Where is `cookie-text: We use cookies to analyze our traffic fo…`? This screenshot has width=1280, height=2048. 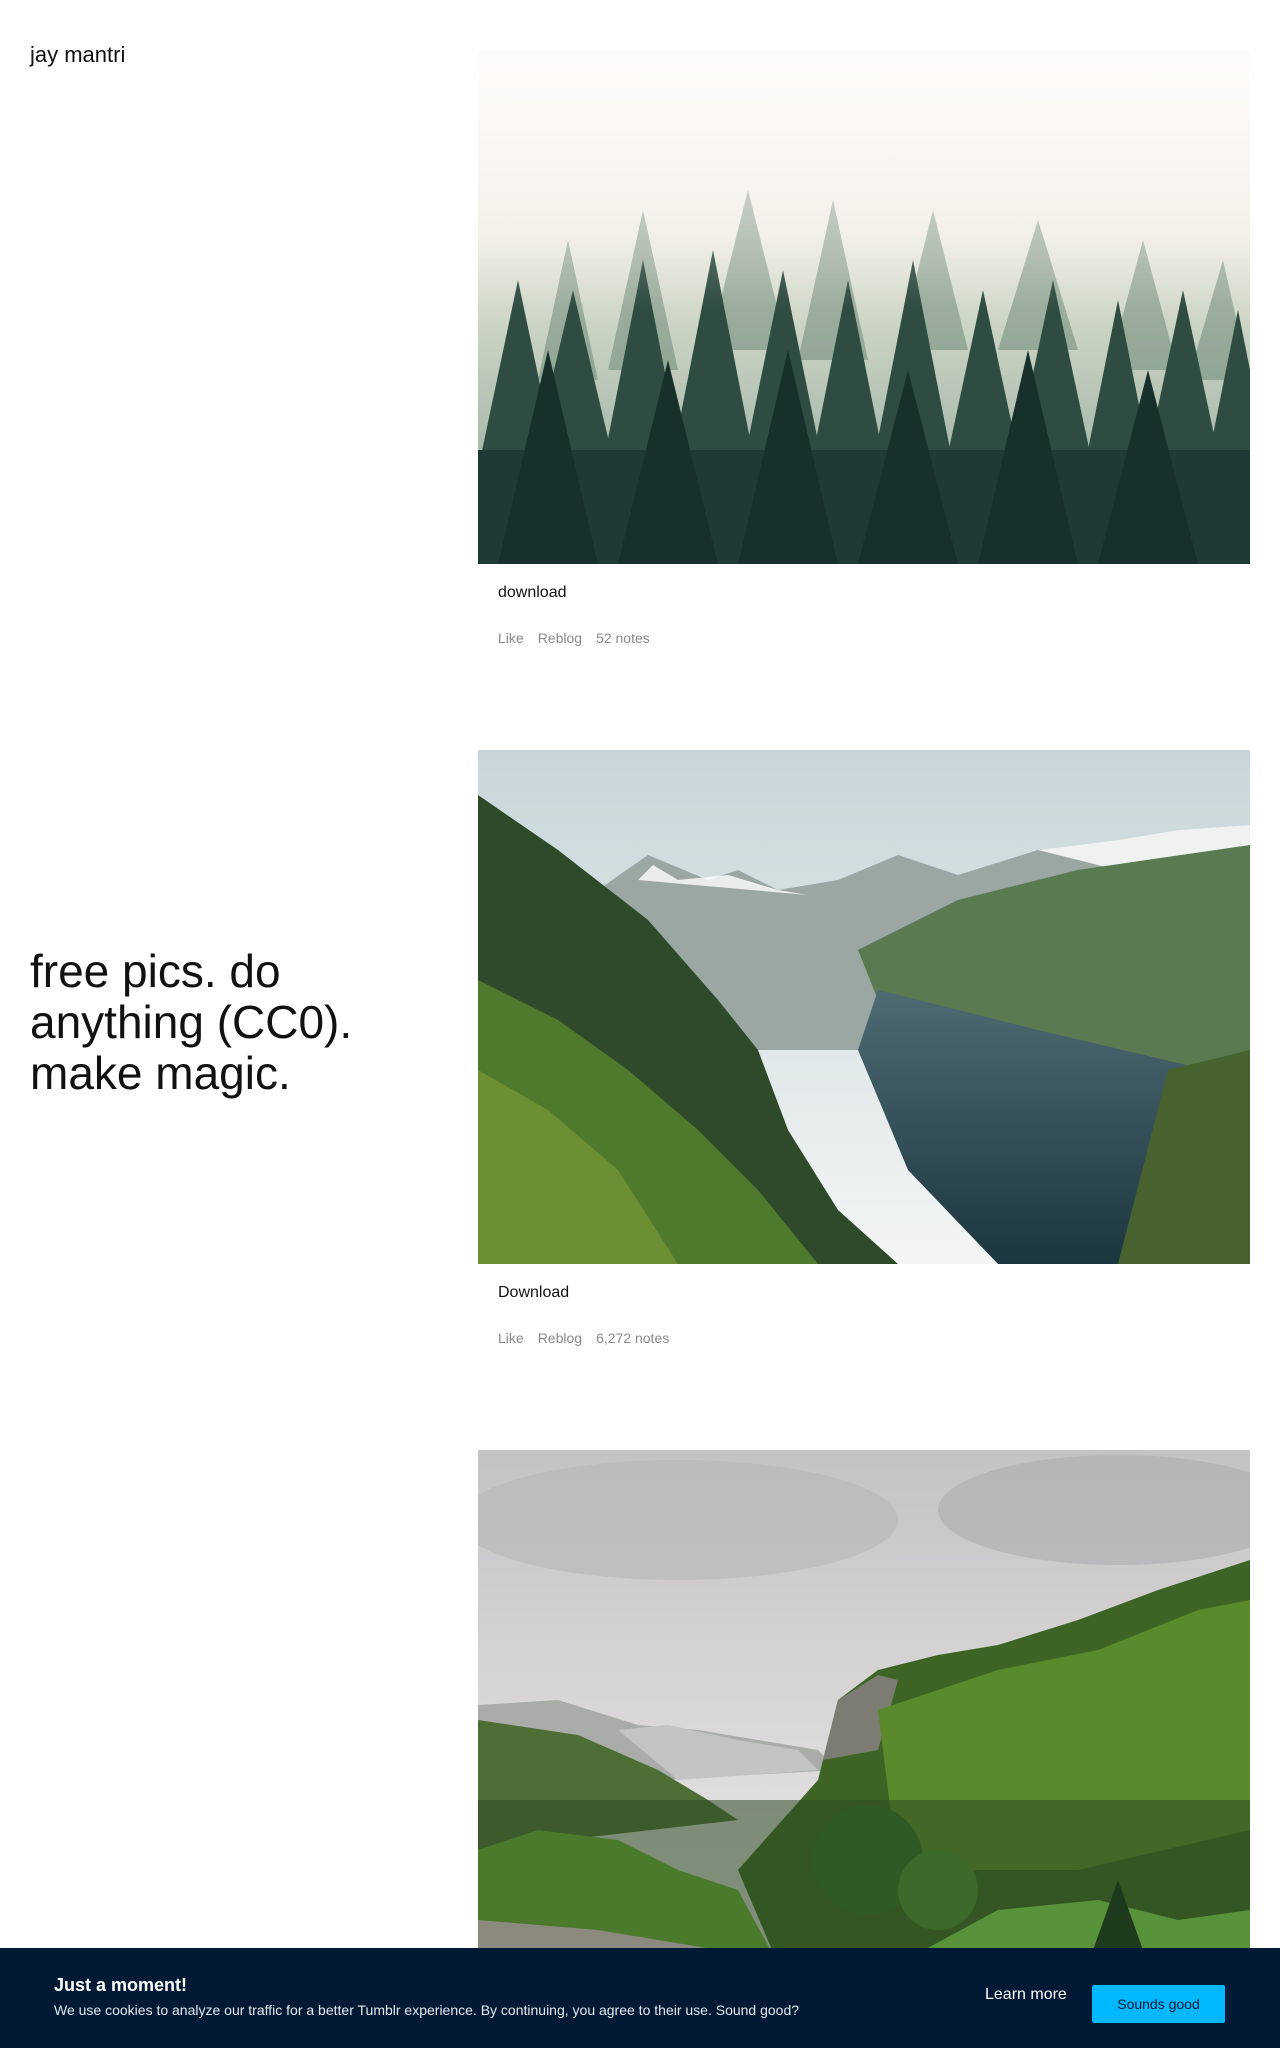
cookie-text: We use cookies to analyze our traffic fo… is located at coordinates (427, 2010).